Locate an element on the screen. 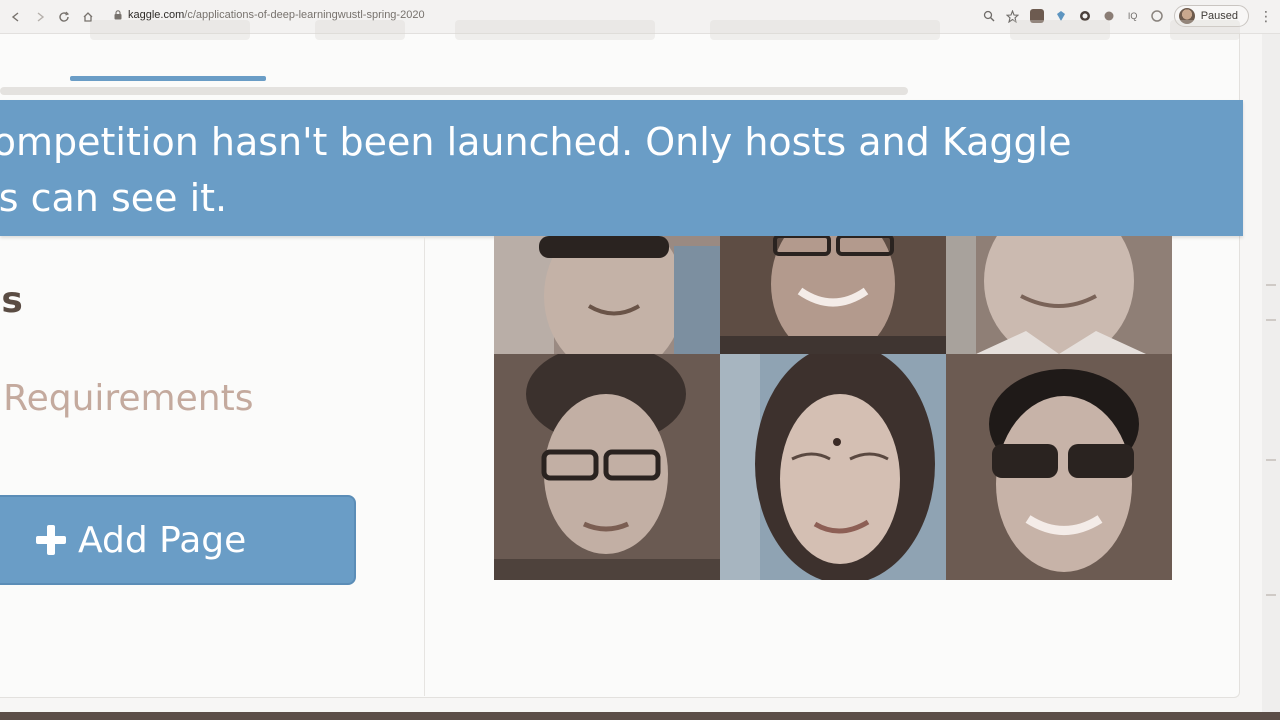 This screenshot has height=720, width=1280. extension-icon is located at coordinates (1157, 16).